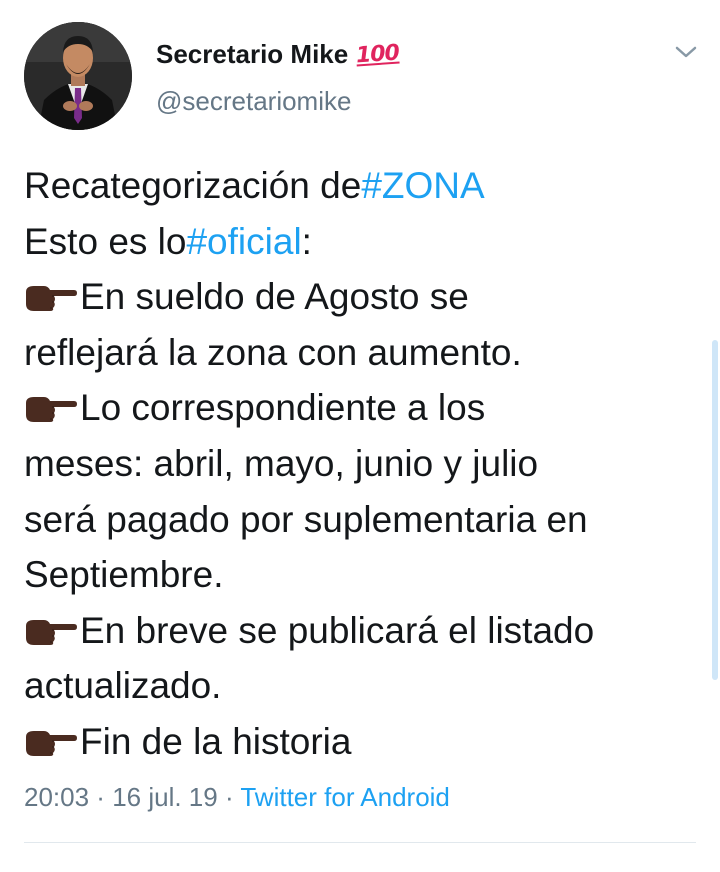  What do you see at coordinates (337, 630) in the screenshot?
I see `text-segment: En breve se publicará el listado` at bounding box center [337, 630].